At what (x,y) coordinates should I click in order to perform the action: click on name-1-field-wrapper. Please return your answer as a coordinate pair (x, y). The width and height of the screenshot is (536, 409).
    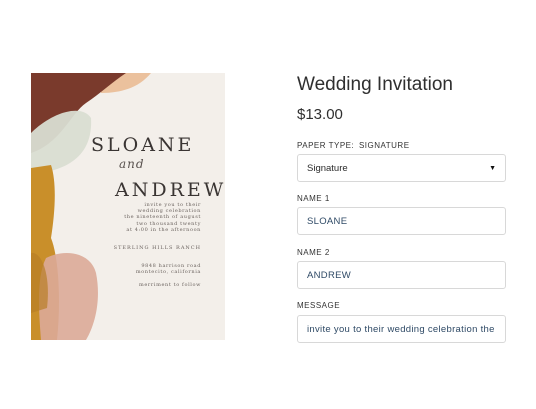
    Looking at the image, I should click on (401, 221).